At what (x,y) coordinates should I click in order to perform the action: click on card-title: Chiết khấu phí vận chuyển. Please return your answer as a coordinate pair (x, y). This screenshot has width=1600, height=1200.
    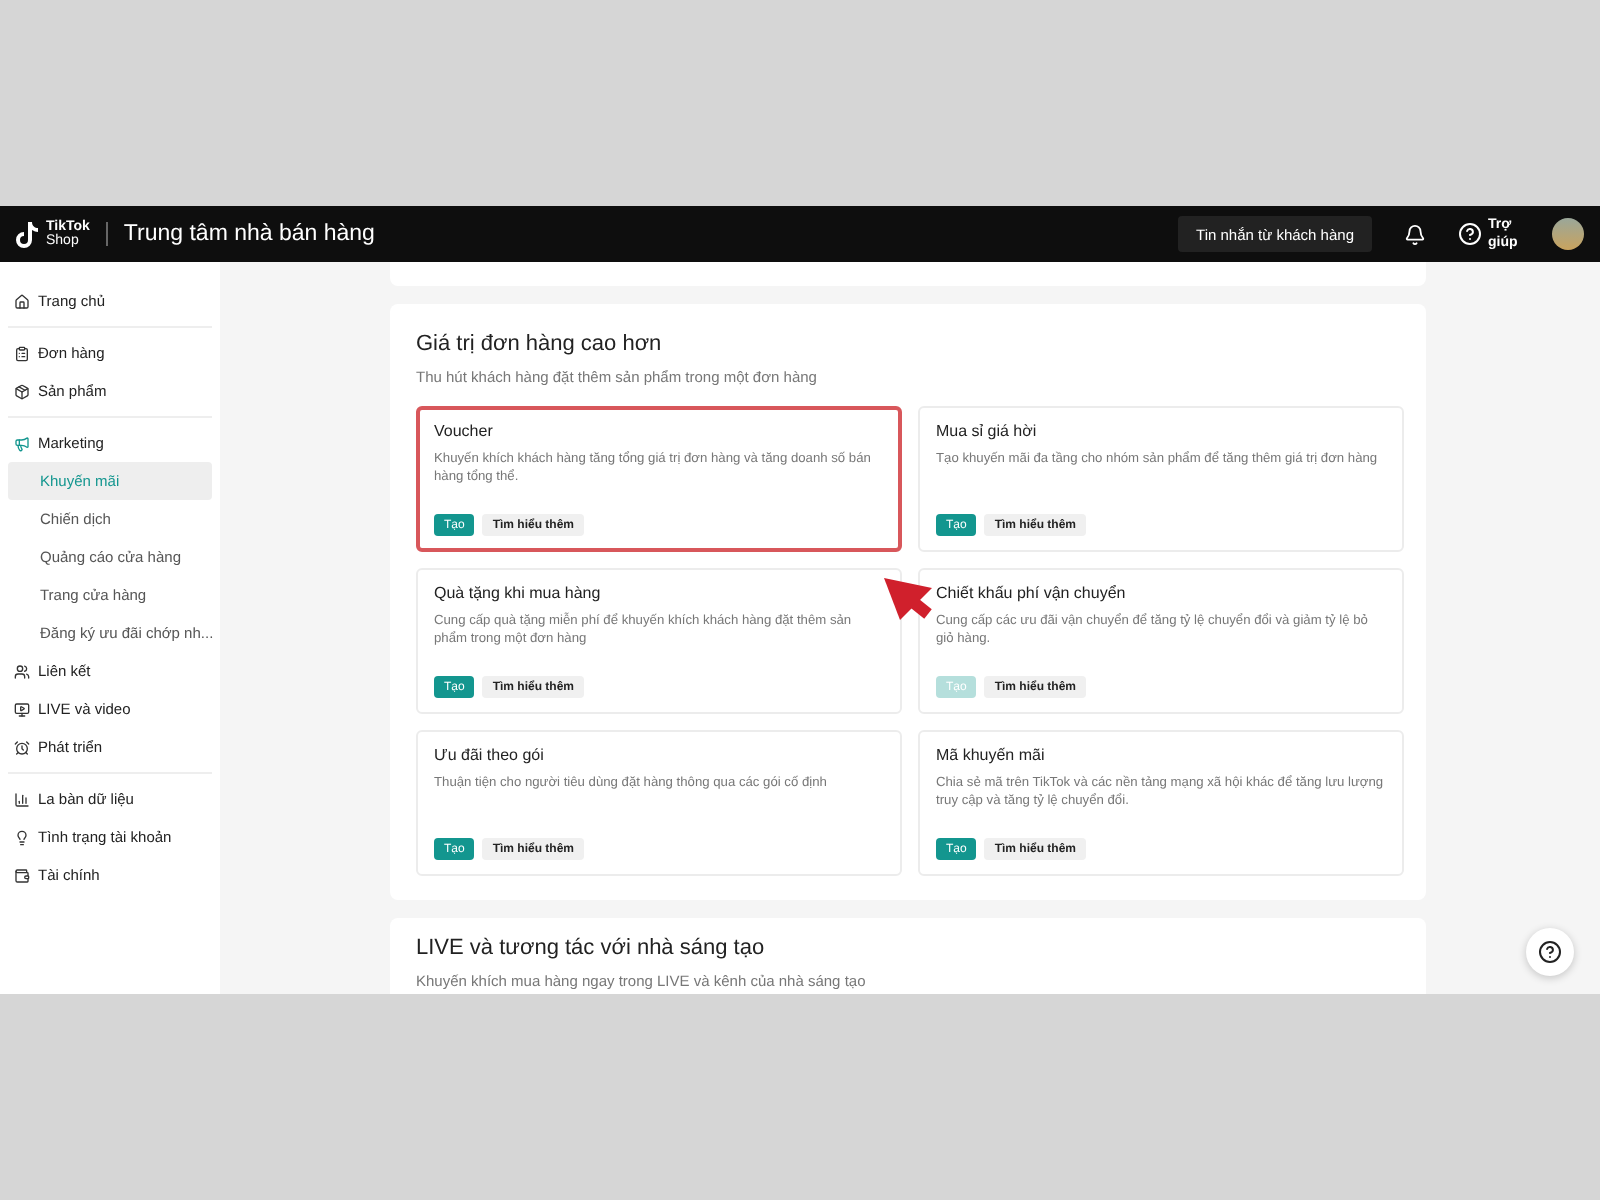
    Looking at the image, I should click on (1032, 593).